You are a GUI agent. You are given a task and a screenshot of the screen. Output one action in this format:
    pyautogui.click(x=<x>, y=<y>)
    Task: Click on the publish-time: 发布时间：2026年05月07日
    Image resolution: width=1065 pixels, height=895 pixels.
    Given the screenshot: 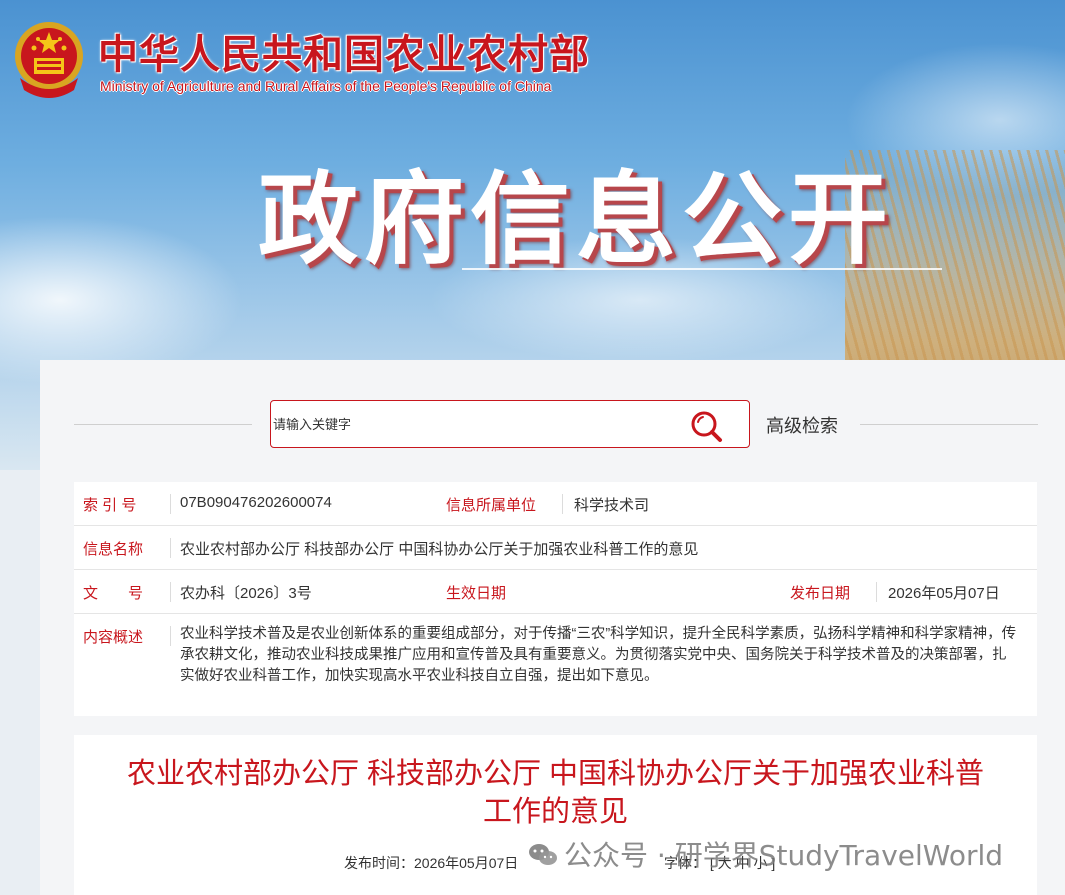 What is the action you would take?
    pyautogui.click(x=431, y=863)
    